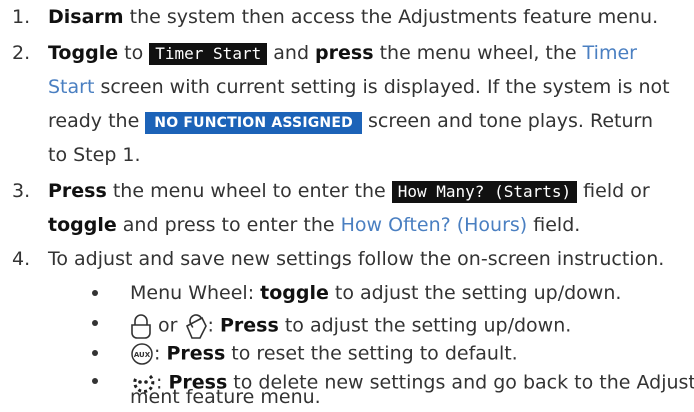 The width and height of the screenshot is (694, 412). What do you see at coordinates (225, 397) in the screenshot?
I see `bullet-text: ment feature menu.` at bounding box center [225, 397].